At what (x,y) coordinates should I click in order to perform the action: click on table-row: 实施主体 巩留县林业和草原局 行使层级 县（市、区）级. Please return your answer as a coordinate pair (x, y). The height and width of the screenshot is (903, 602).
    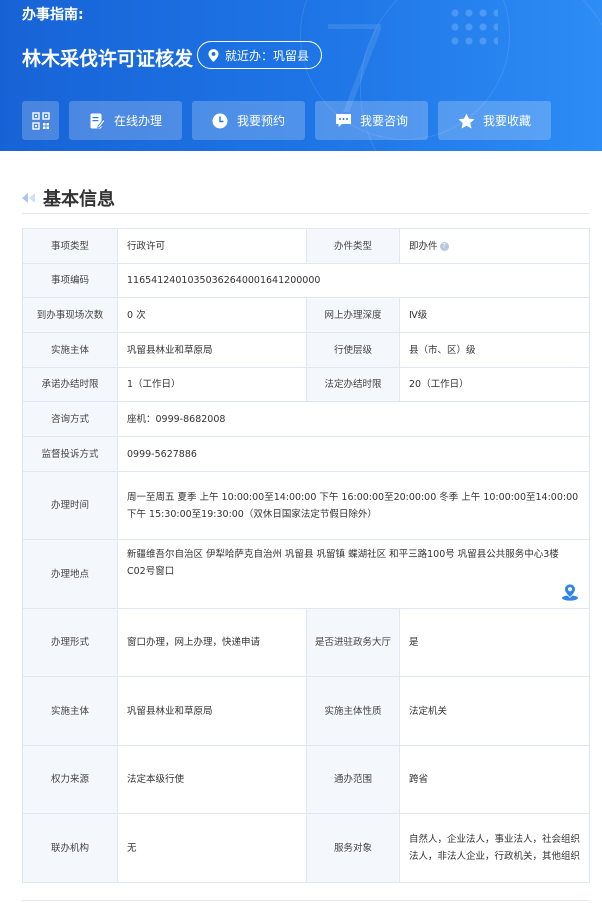
    Looking at the image, I should click on (306, 350).